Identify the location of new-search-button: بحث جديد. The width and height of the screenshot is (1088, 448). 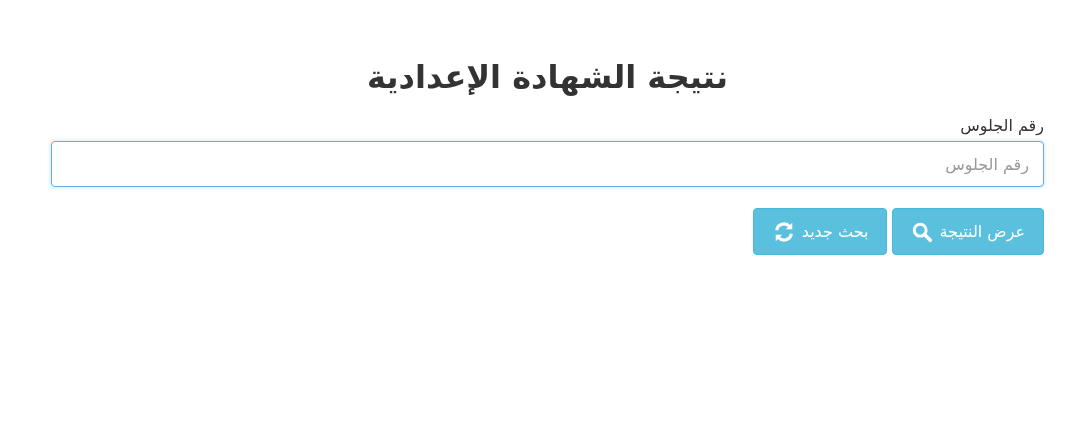
(820, 231).